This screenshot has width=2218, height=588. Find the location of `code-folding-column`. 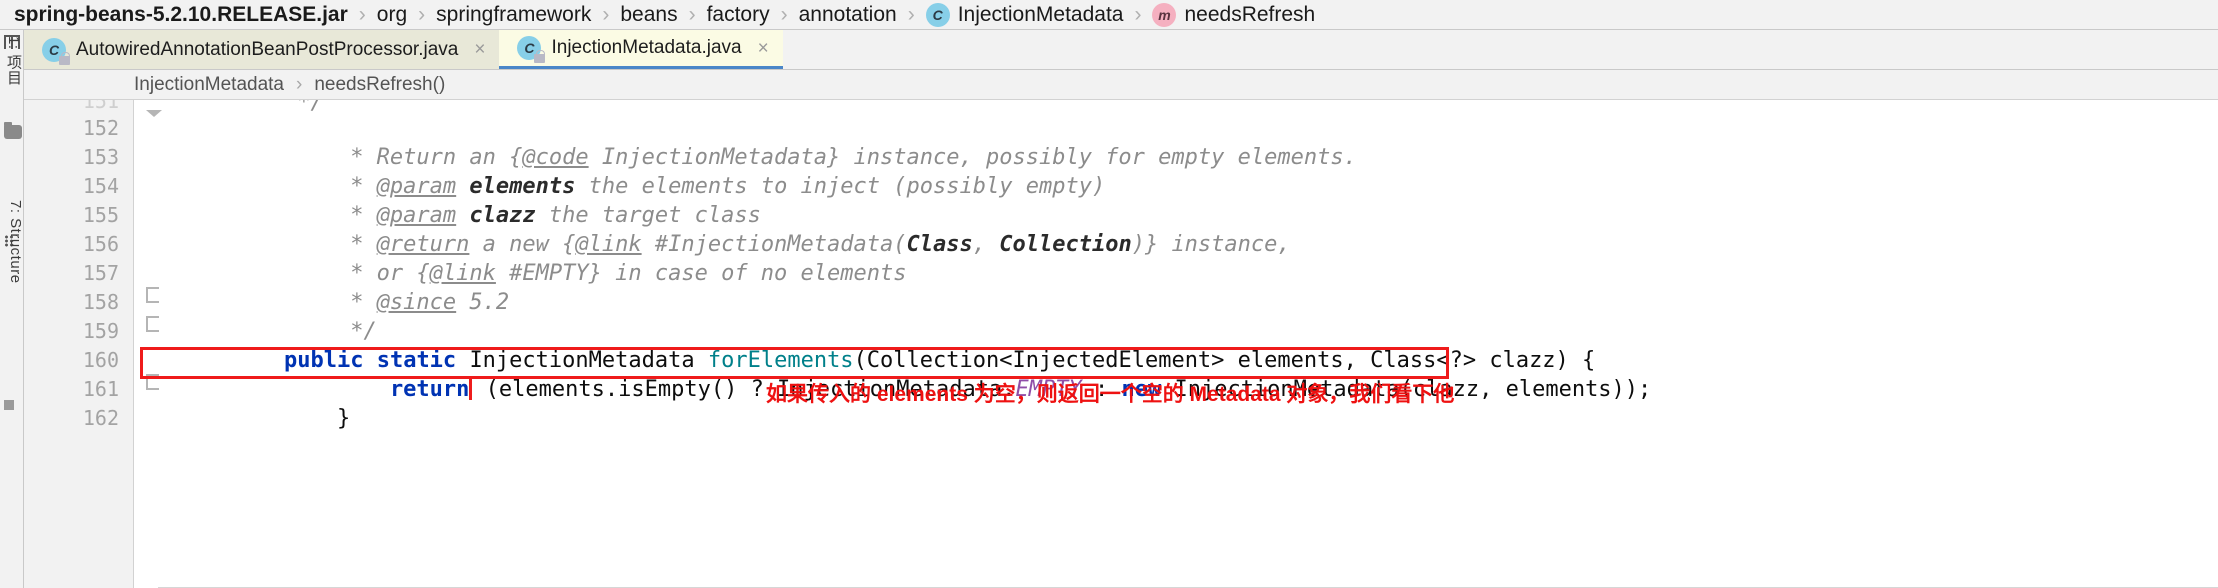

code-folding-column is located at coordinates (156, 344).